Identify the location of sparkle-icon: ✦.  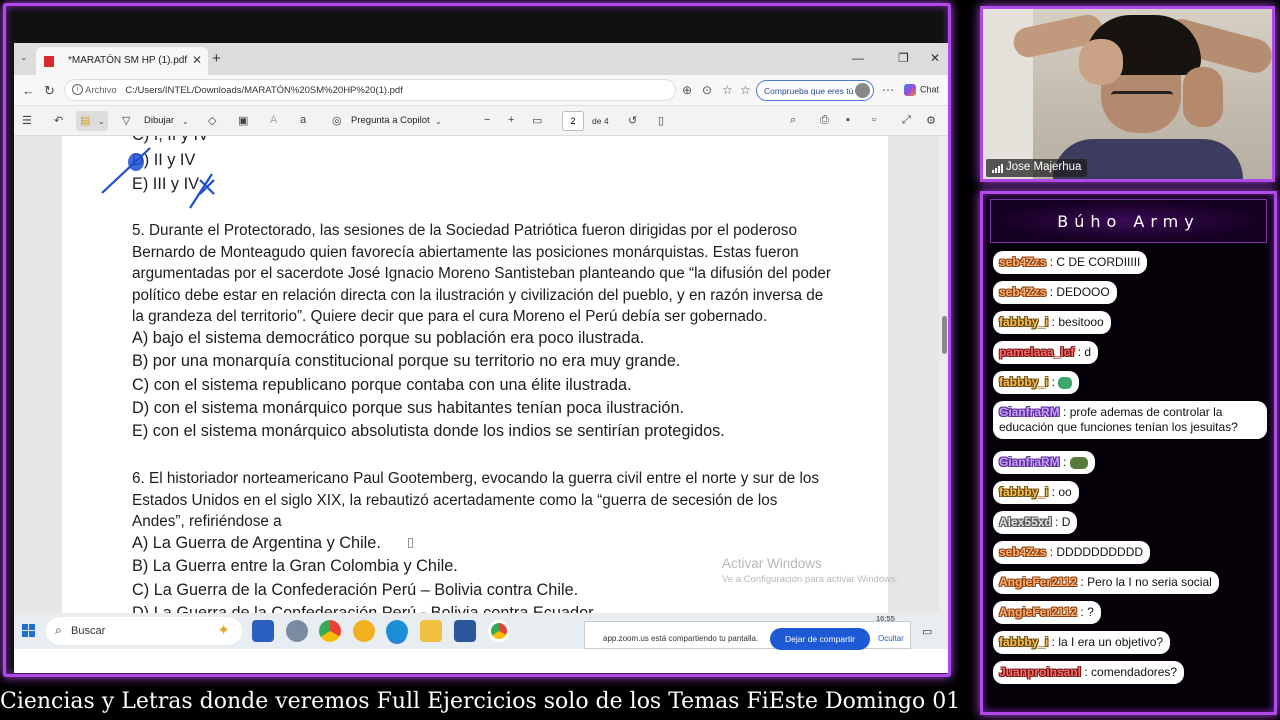
(223, 630).